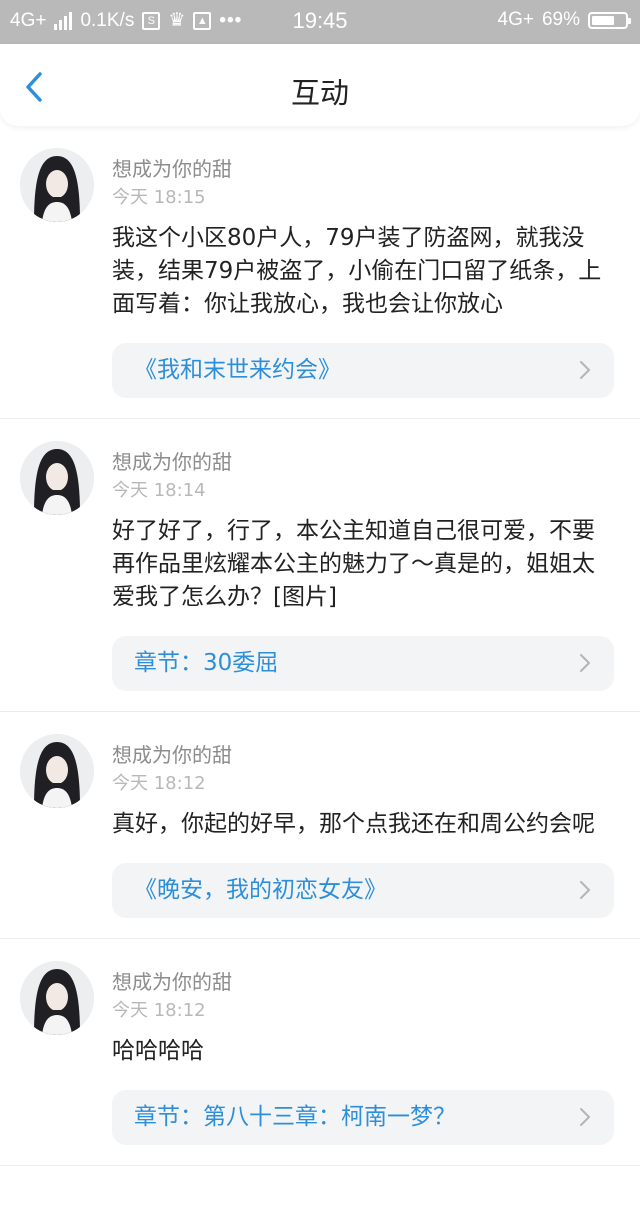 The width and height of the screenshot is (640, 1205). I want to click on status-bar: 4G+ 0.1K/s S ♛ ▲ ••• 19:45 4G+ 69%, so click(320, 22).